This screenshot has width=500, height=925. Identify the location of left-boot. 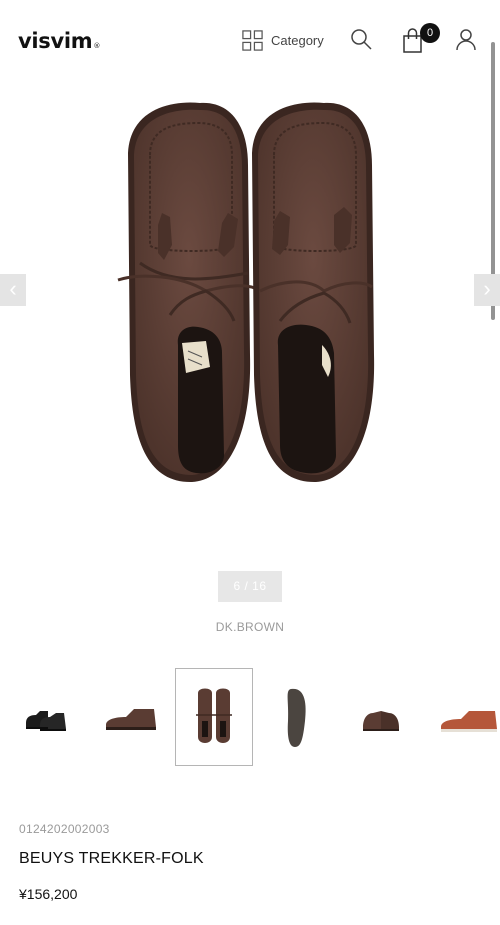
(189, 292).